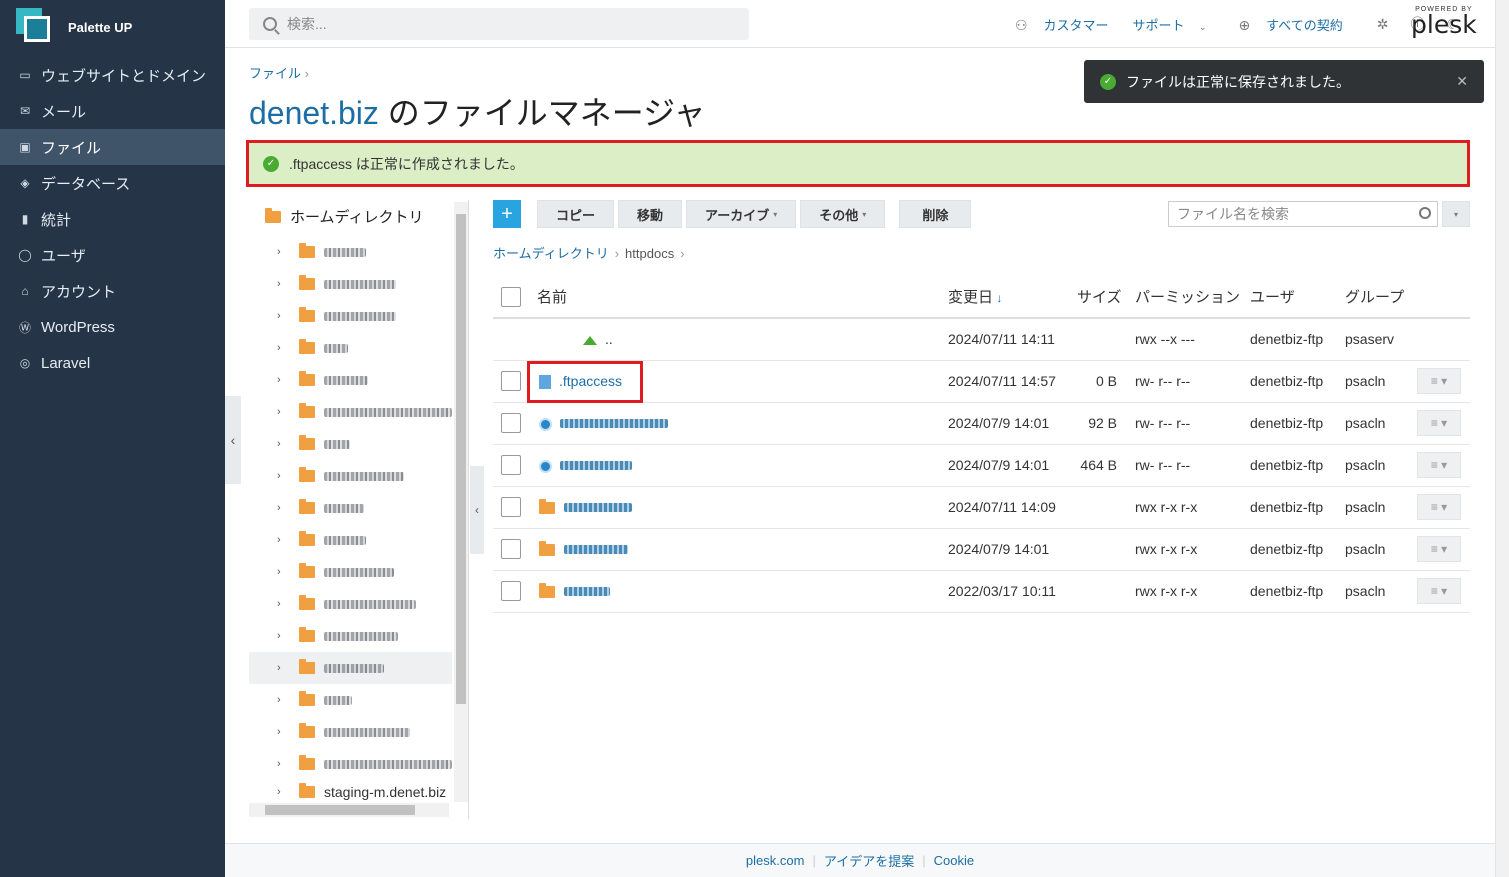 The height and width of the screenshot is (877, 1509). Describe the element at coordinates (650, 214) in the screenshot. I see `move-button: 移動` at that location.